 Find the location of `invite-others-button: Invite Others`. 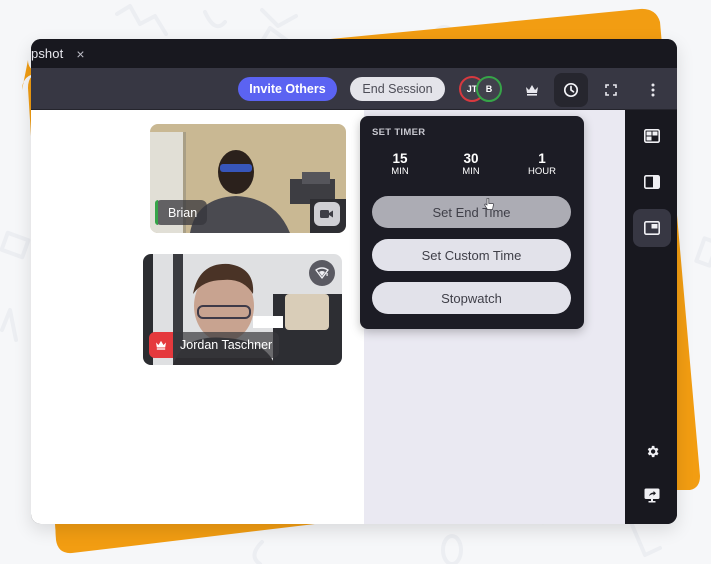

invite-others-button: Invite Others is located at coordinates (287, 89).